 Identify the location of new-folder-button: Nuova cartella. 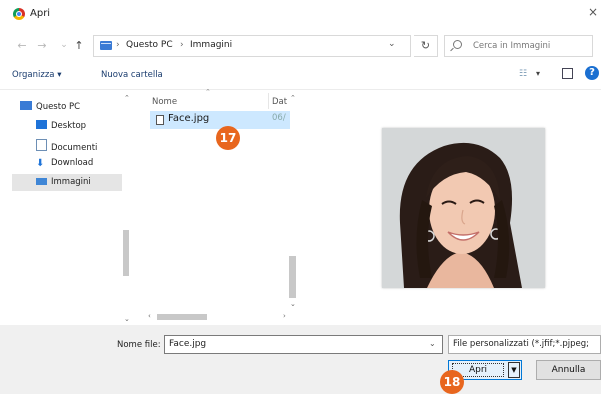
(132, 75).